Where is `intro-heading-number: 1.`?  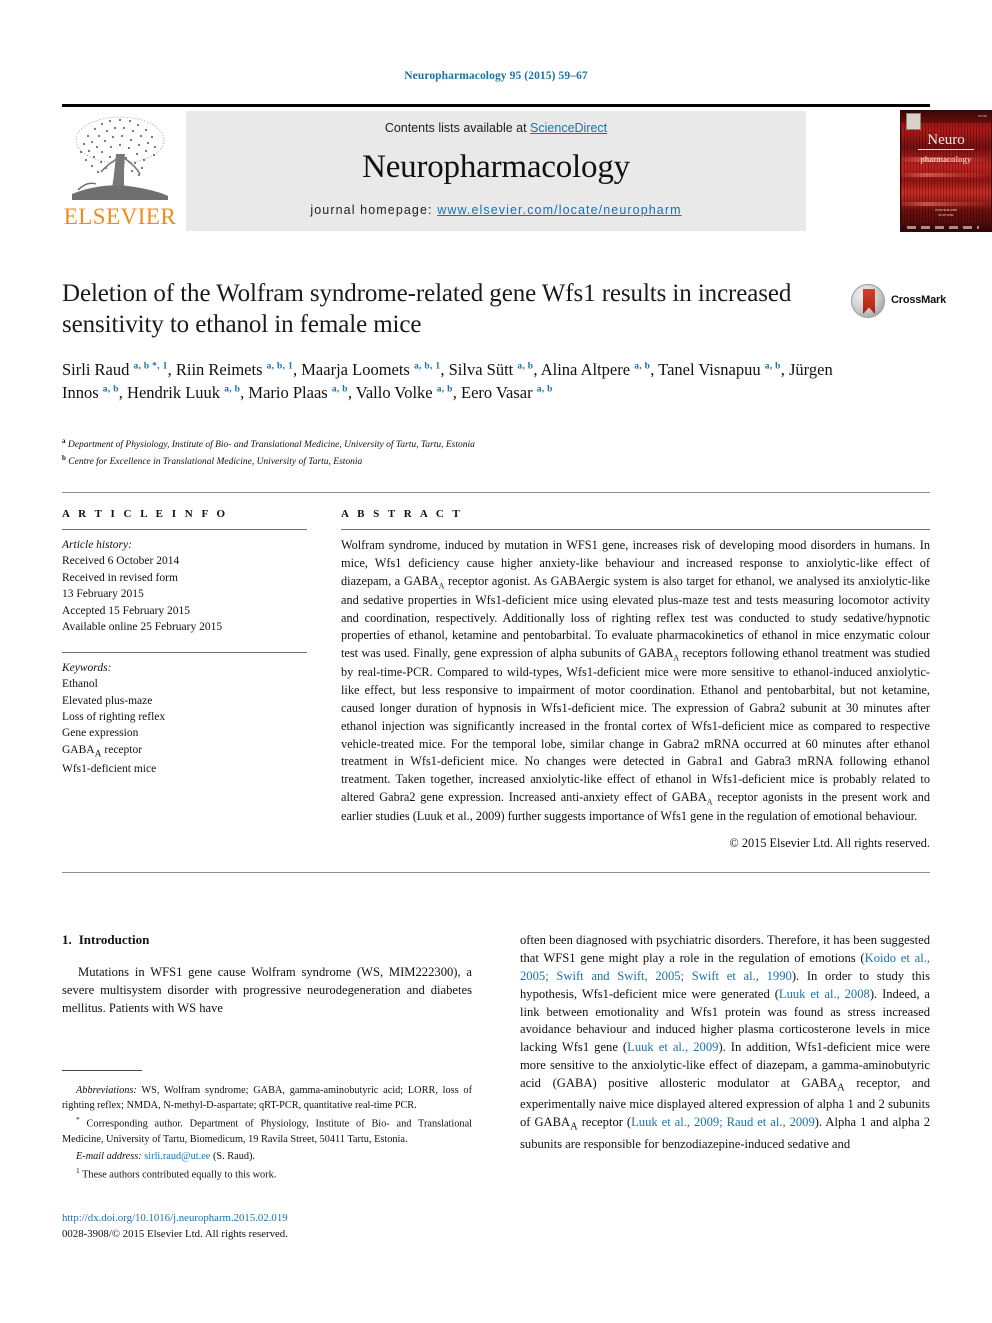 intro-heading-number: 1. is located at coordinates (67, 939).